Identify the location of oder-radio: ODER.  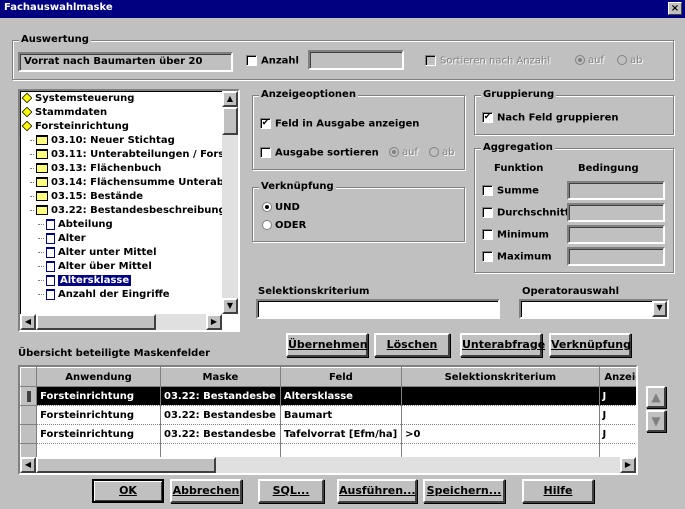
(284, 225).